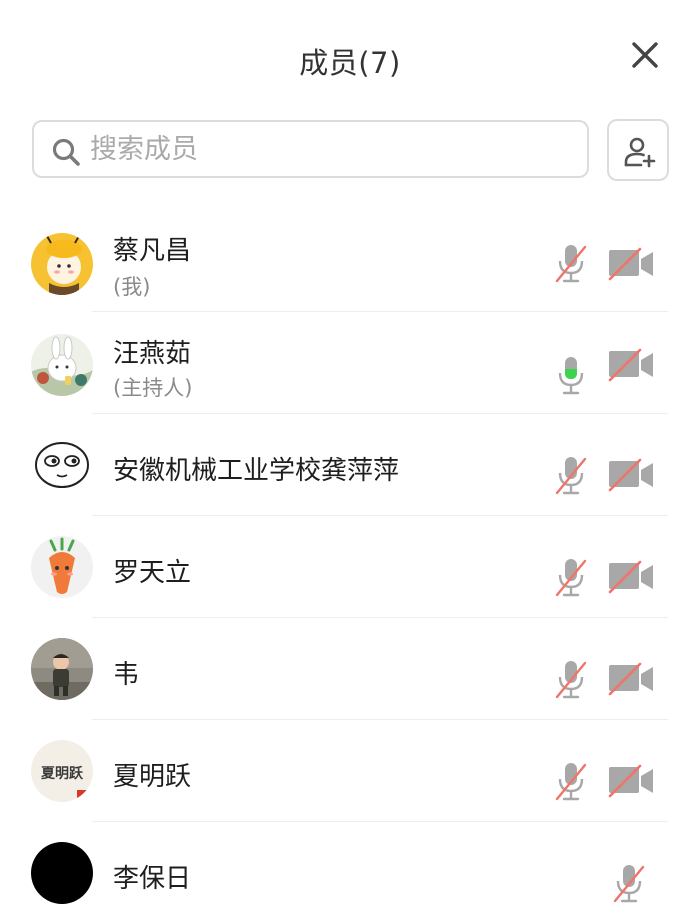 This screenshot has width=700, height=921. Describe the element at coordinates (571, 375) in the screenshot. I see `mic-active-icon` at that location.